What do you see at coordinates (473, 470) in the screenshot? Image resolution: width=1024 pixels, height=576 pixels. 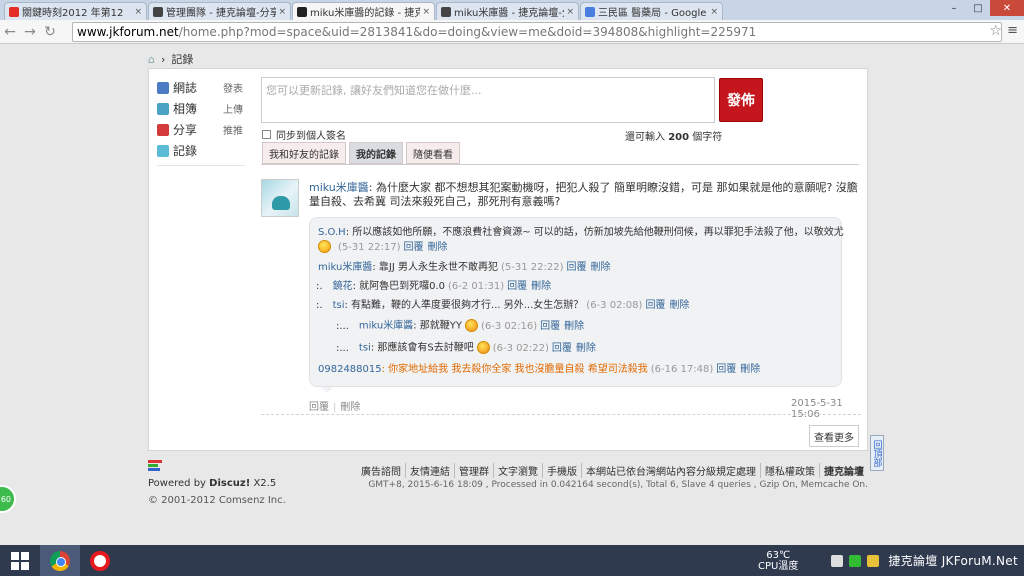 I see `footer-link: 管理群` at bounding box center [473, 470].